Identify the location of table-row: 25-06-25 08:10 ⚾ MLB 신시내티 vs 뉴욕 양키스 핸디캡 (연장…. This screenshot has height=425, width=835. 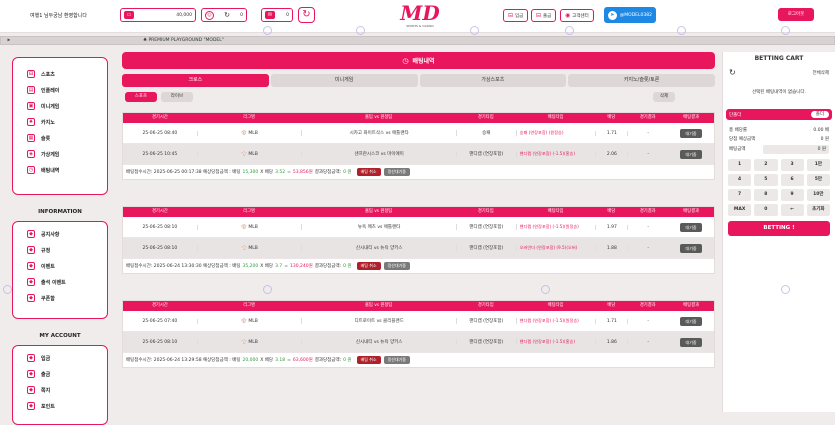
(418, 248).